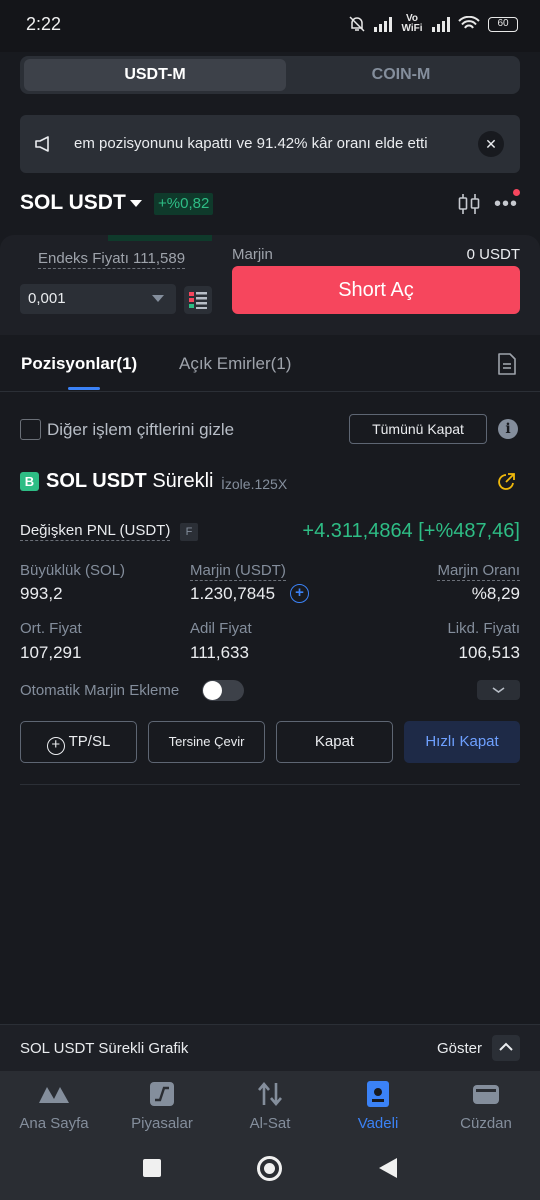 The width and height of the screenshot is (540, 1200). Describe the element at coordinates (270, 1047) in the screenshot. I see `chart-strip: SOL USDT Sürekli Grafik Göster` at that location.